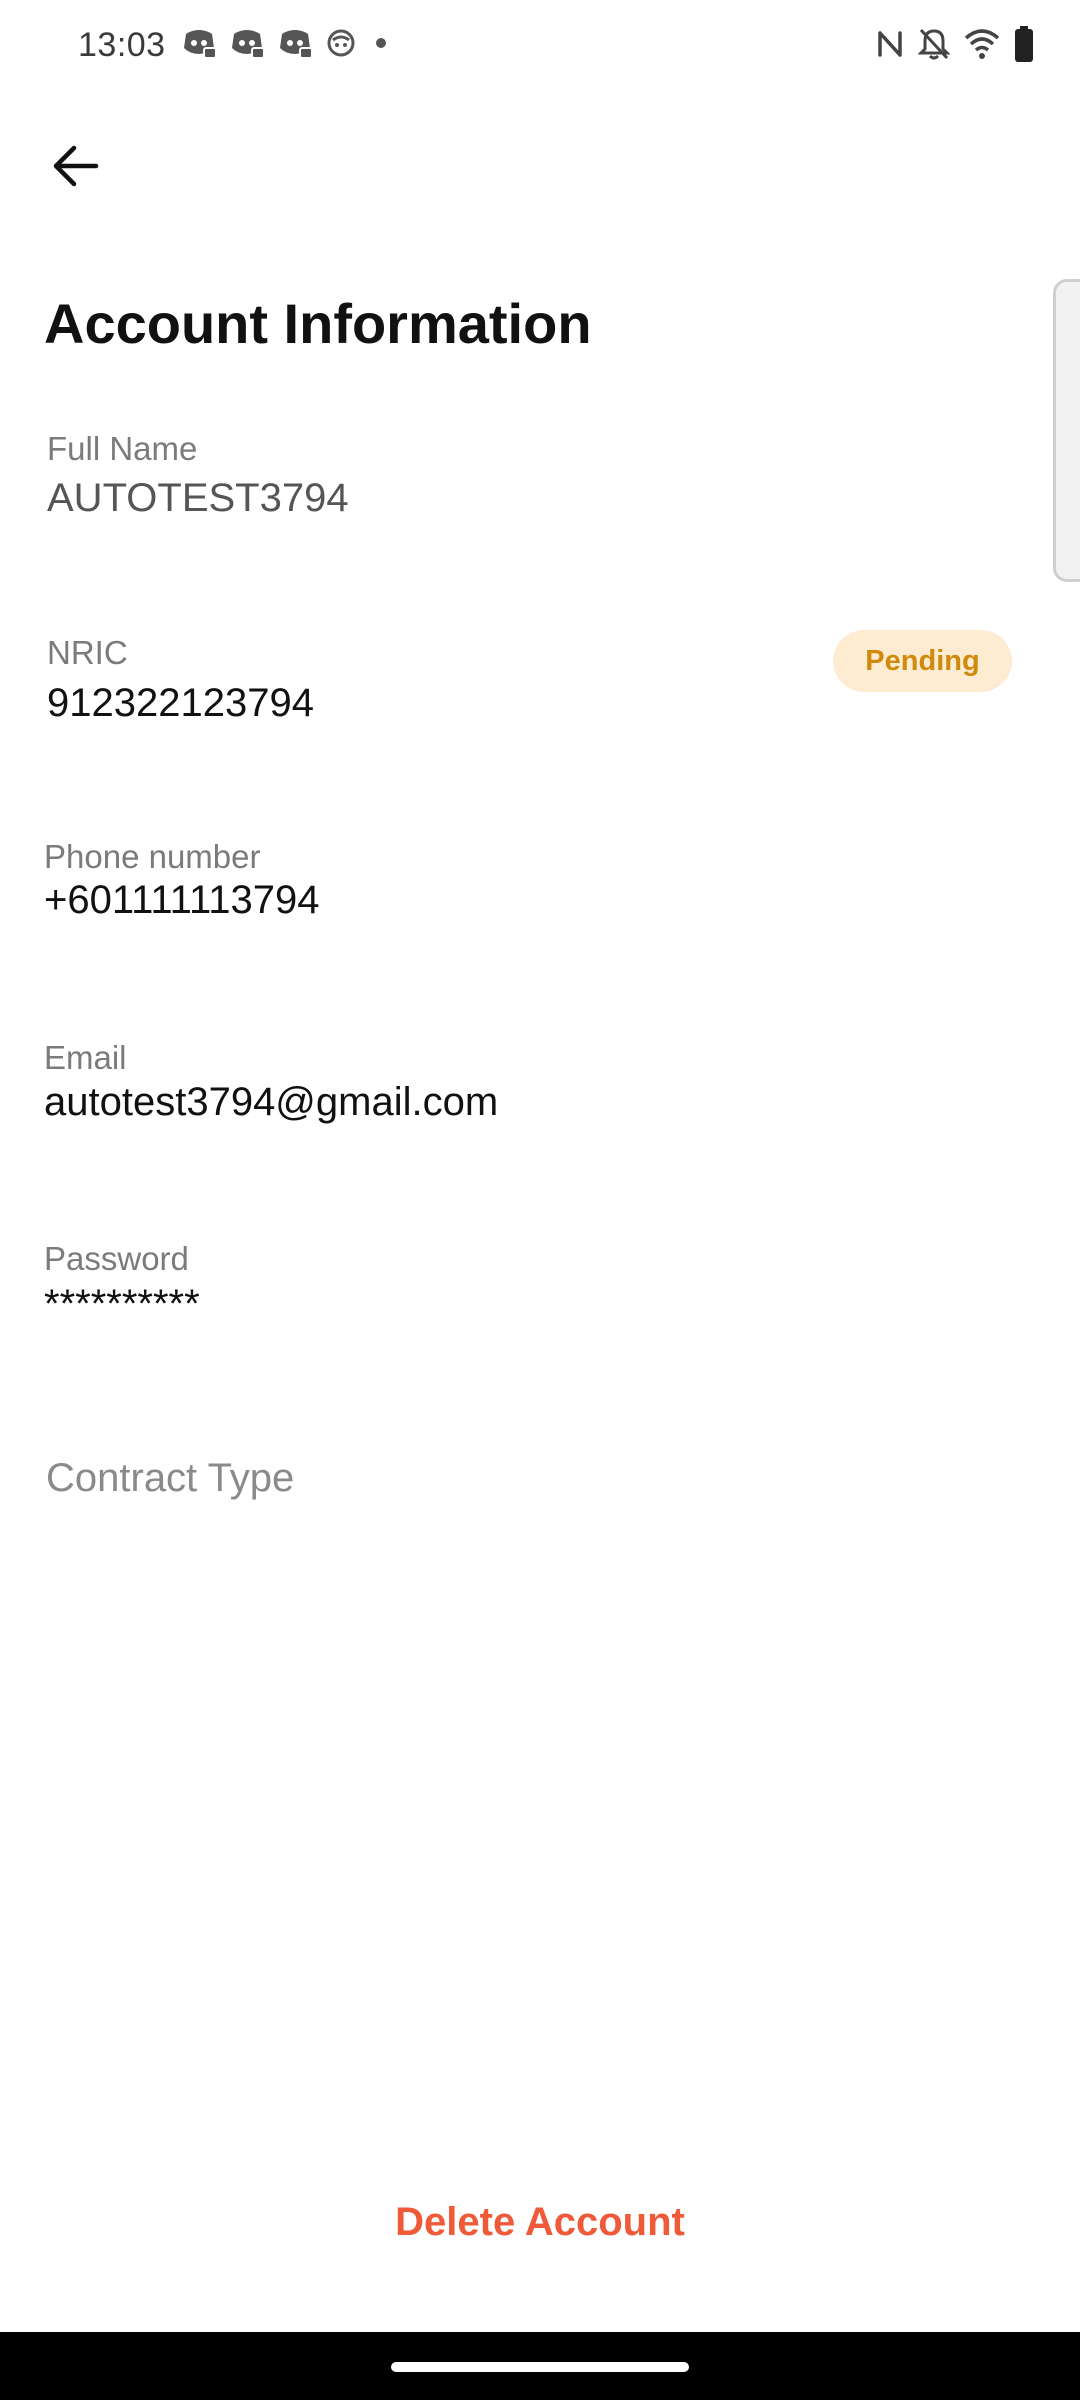 Image resolution: width=1080 pixels, height=2400 pixels. I want to click on full-name-value: AUTOTEST3794, so click(198, 498).